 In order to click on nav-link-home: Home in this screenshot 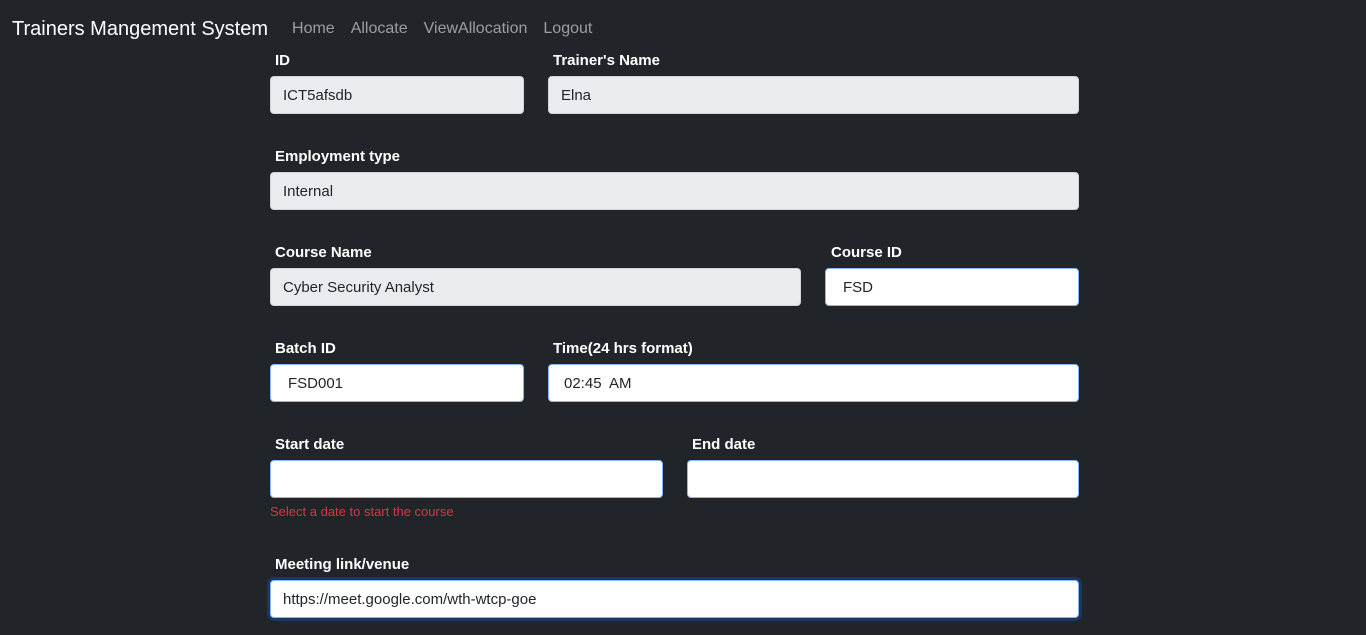, I will do `click(313, 29)`.